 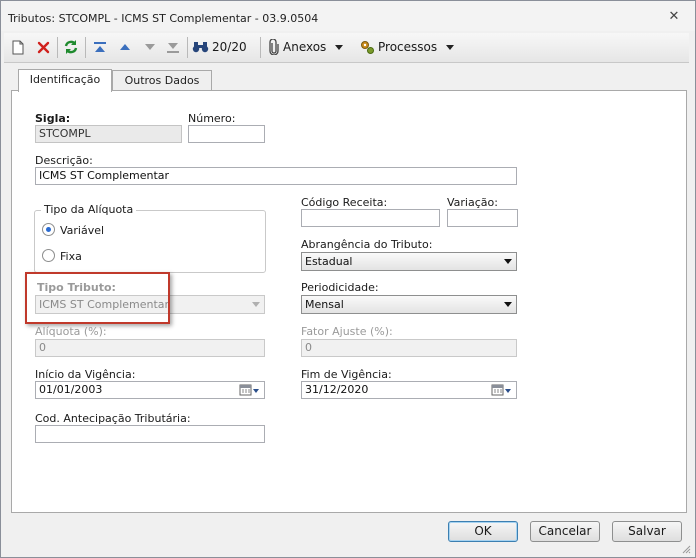 What do you see at coordinates (173, 47) in the screenshot?
I see `last-record-icon` at bounding box center [173, 47].